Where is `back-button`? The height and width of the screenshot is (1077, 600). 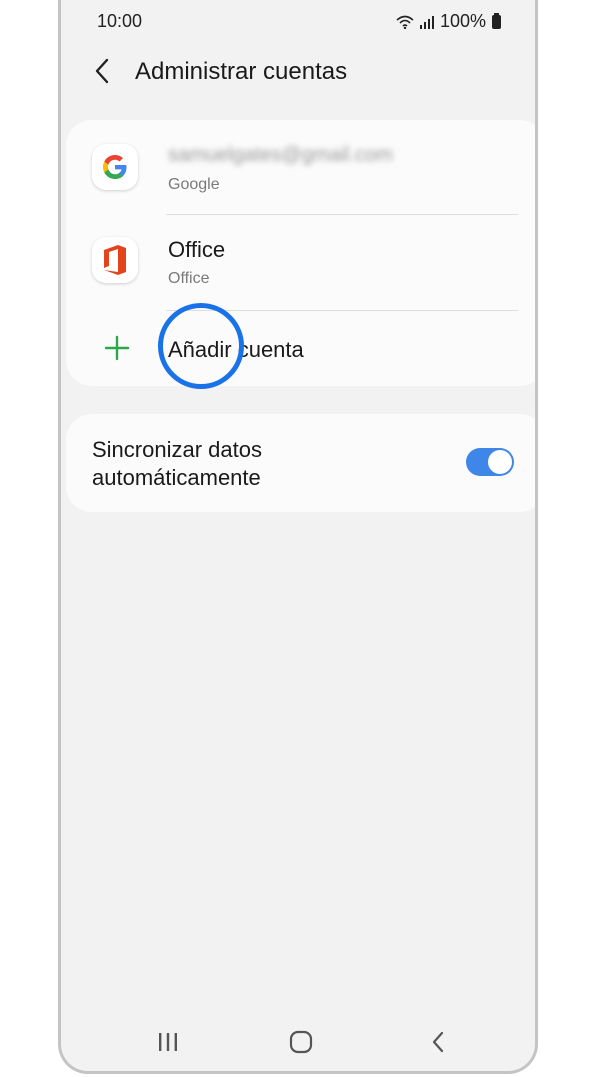 back-button is located at coordinates (102, 71).